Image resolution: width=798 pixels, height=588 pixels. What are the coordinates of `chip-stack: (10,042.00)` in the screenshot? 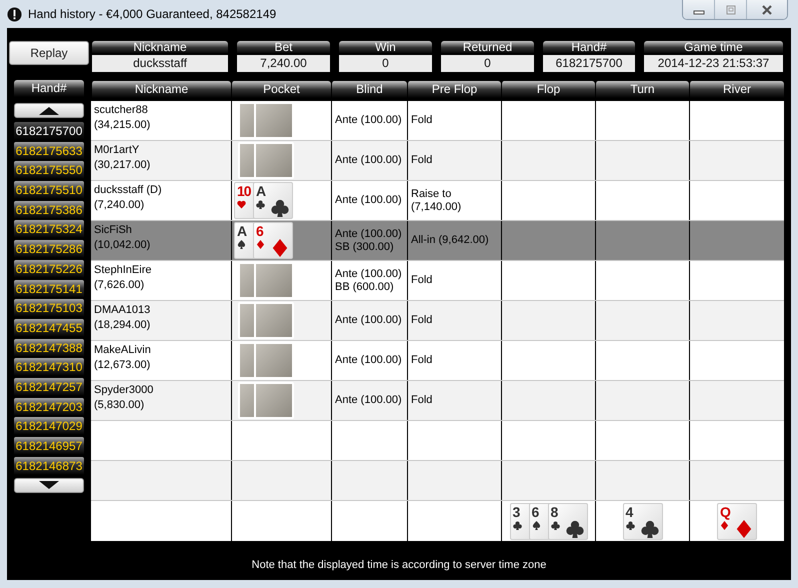 It's located at (123, 245).